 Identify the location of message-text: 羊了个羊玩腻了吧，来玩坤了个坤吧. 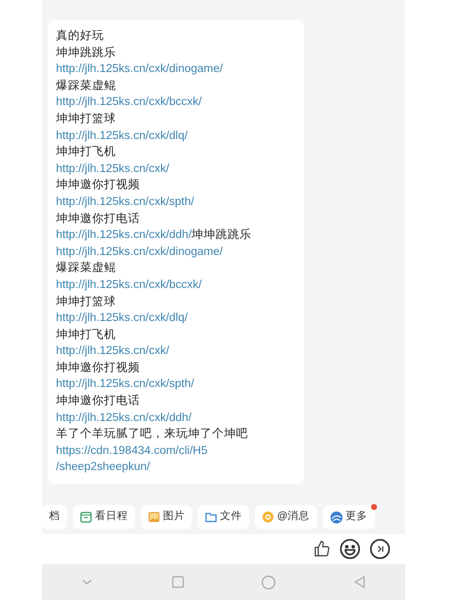
(152, 434).